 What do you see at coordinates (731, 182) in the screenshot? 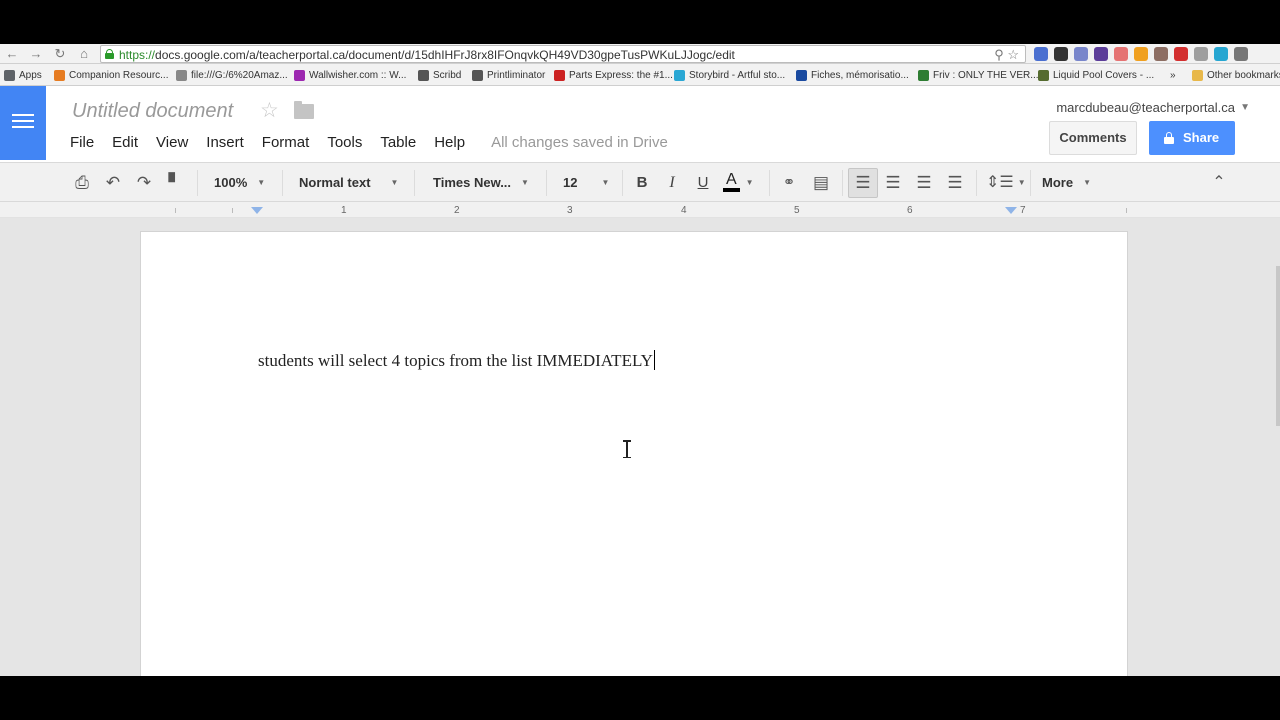
I see `text-color-icon: A` at bounding box center [731, 182].